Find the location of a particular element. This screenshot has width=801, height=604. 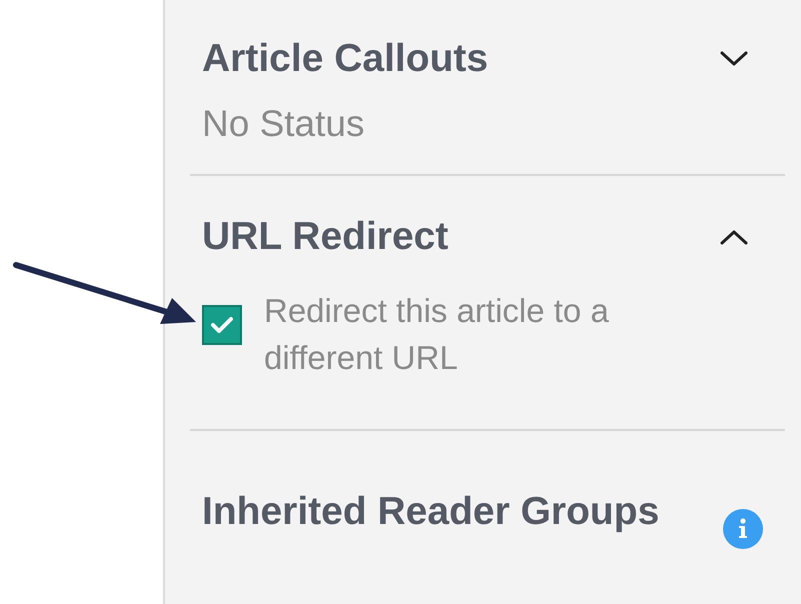

section-title: Inherited Reader Groups is located at coordinates (431, 511).